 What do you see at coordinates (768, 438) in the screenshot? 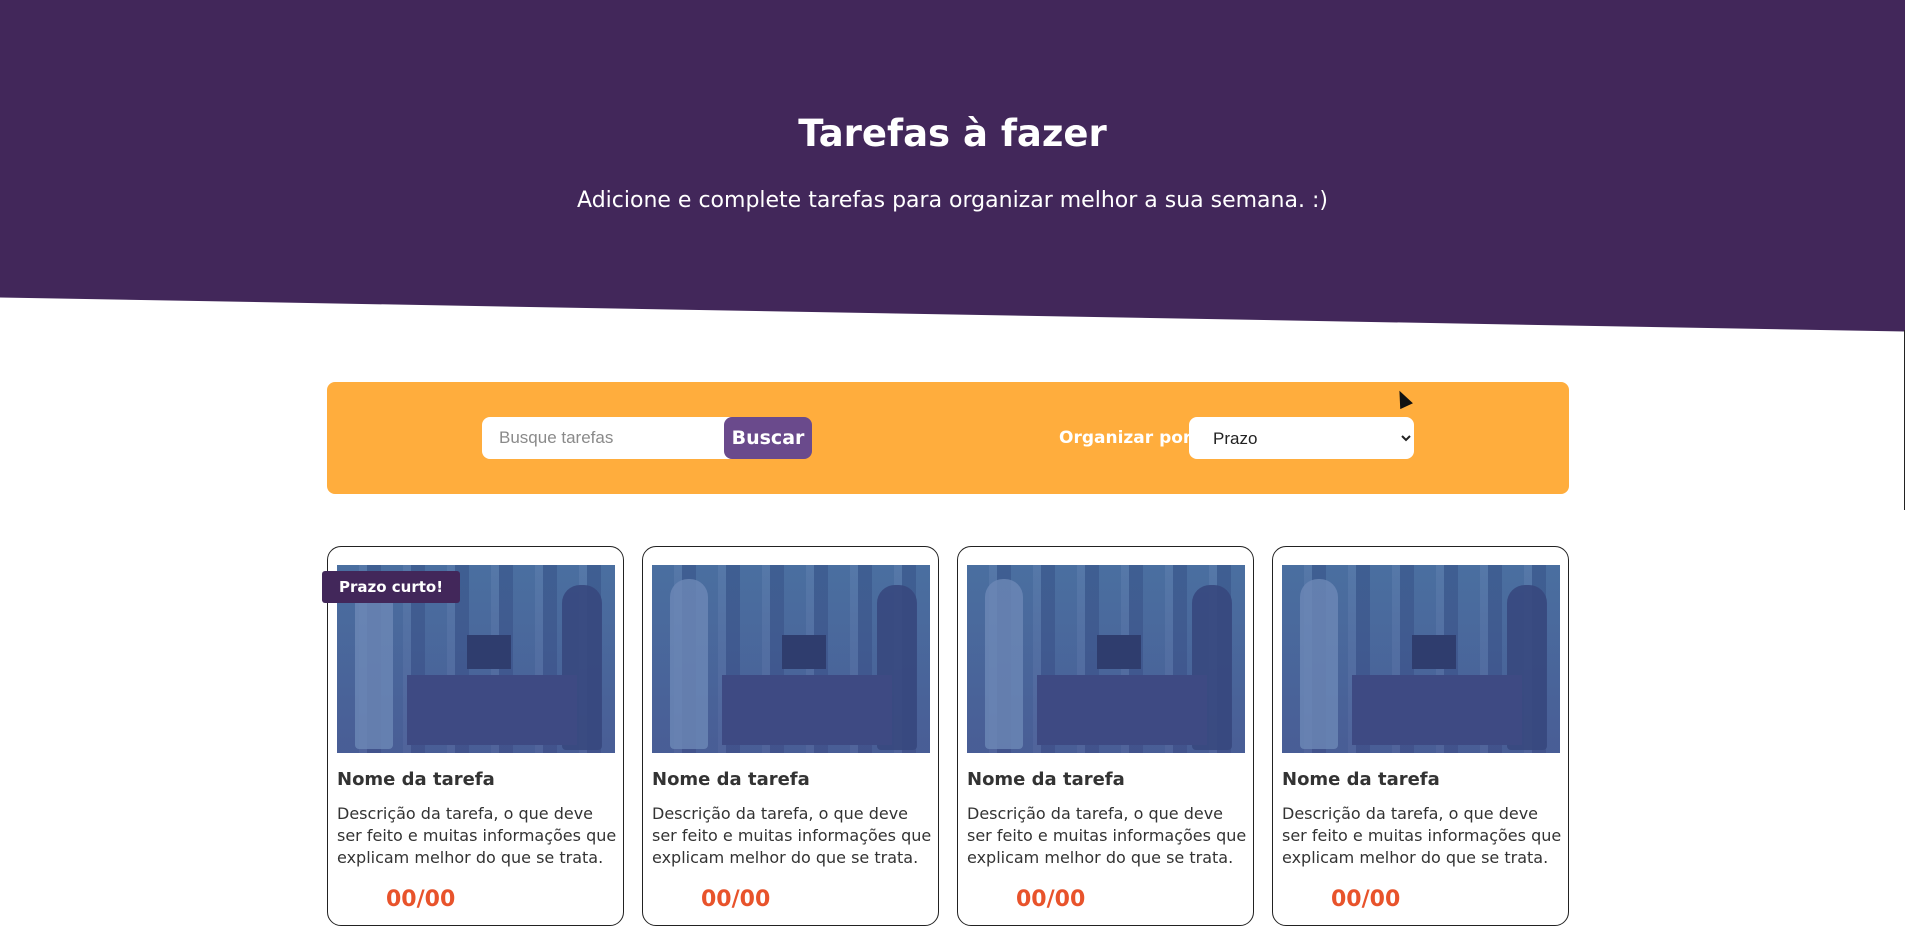
I see `search-button: Buscar` at bounding box center [768, 438].